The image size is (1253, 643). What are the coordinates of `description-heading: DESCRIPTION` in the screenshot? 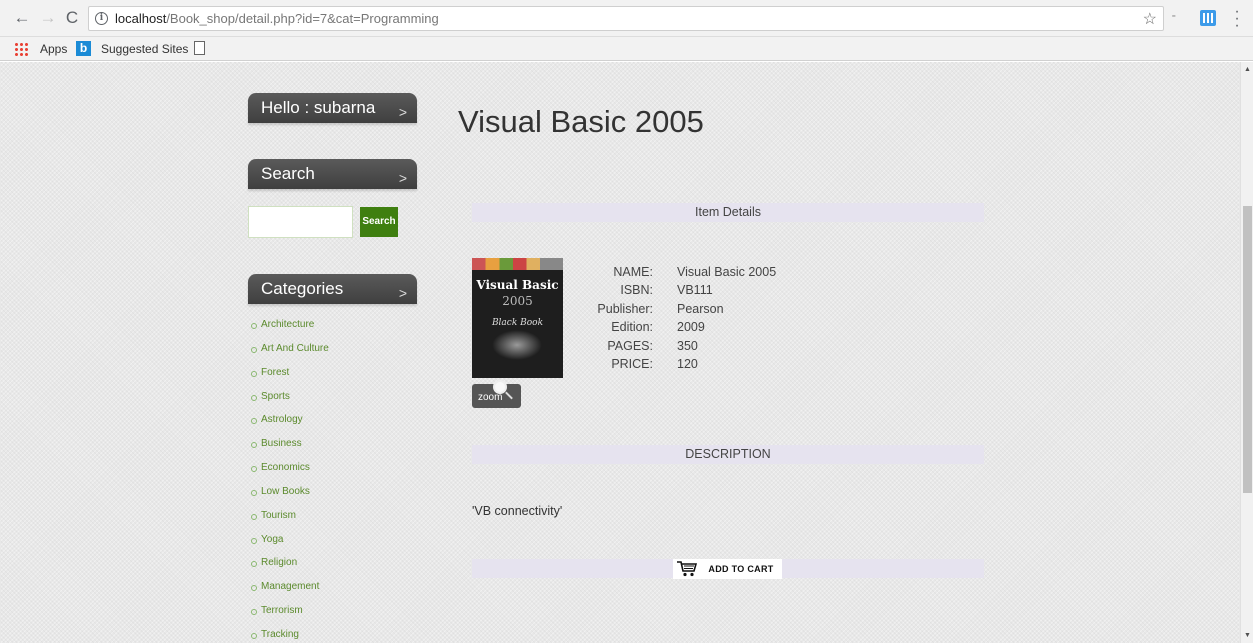 It's located at (728, 454).